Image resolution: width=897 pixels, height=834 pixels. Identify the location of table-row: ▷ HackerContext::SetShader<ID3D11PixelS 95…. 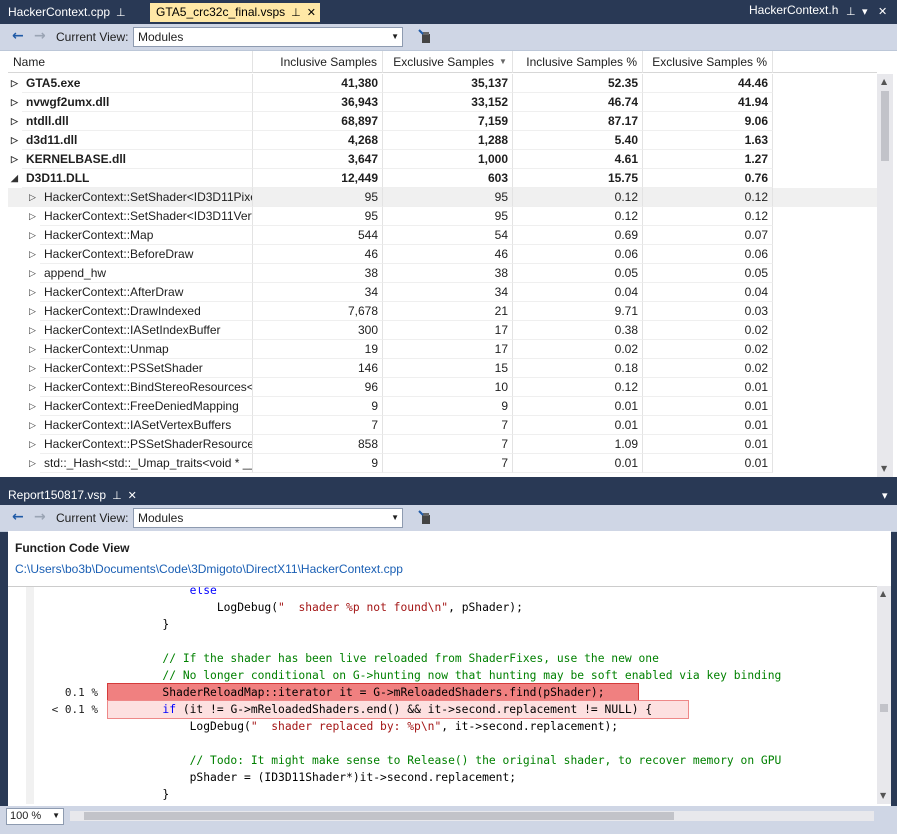
(442, 197).